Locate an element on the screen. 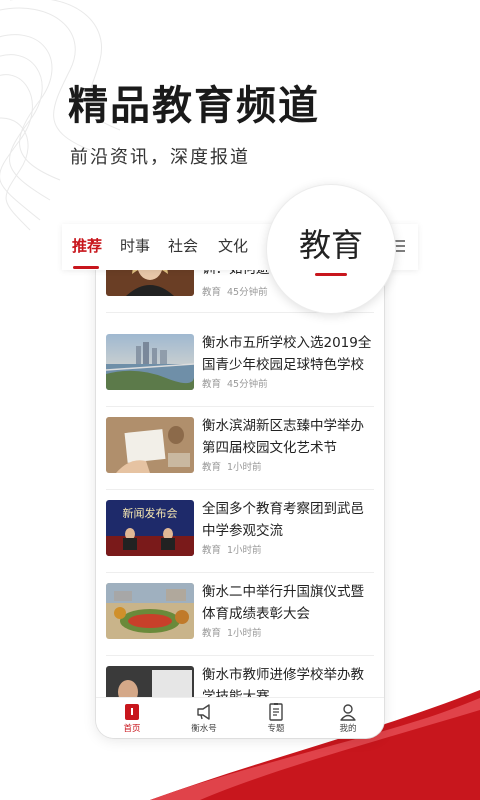 The height and width of the screenshot is (800, 480). nav-home: 首页 is located at coordinates (132, 718).